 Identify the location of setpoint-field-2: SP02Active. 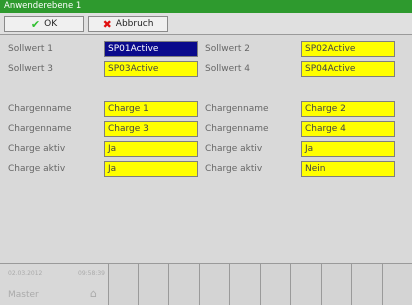
(348, 49).